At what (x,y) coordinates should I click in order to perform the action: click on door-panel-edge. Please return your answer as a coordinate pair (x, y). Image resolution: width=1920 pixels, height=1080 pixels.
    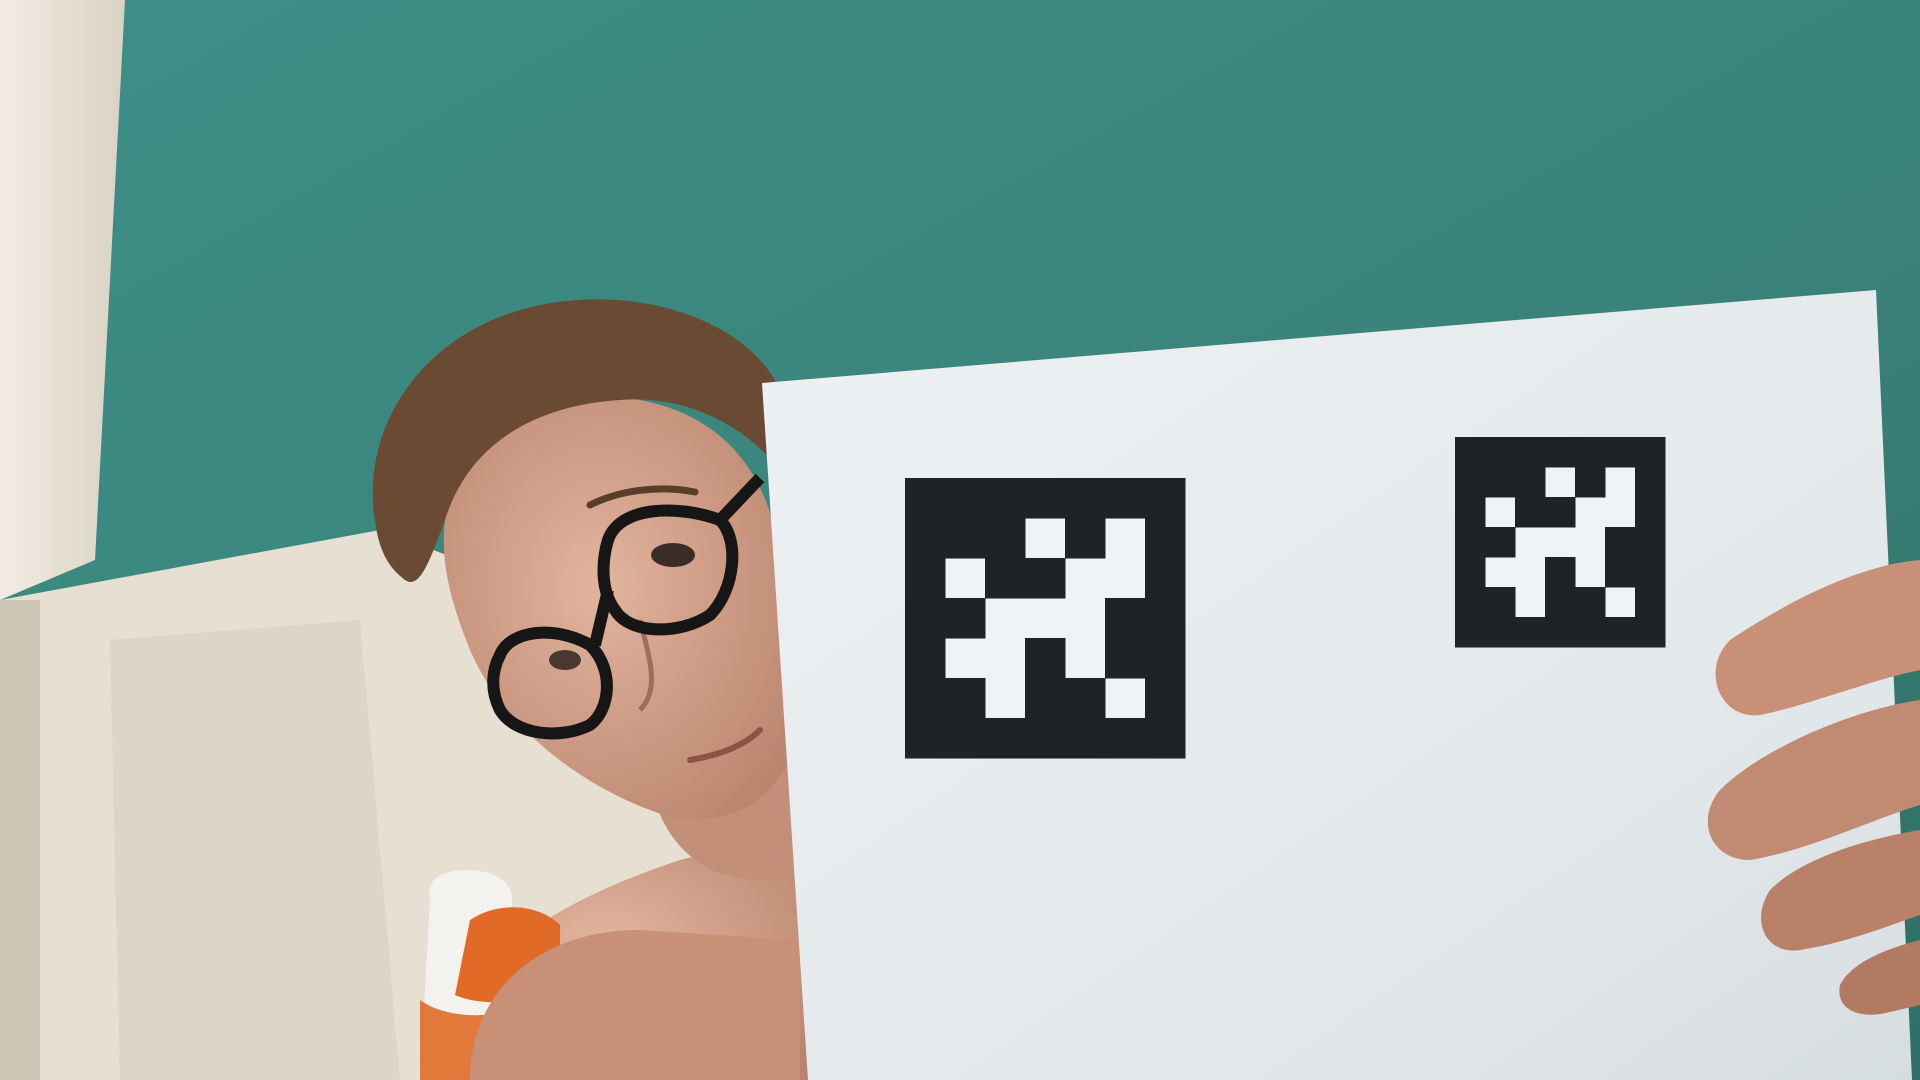
    Looking at the image, I should click on (20, 840).